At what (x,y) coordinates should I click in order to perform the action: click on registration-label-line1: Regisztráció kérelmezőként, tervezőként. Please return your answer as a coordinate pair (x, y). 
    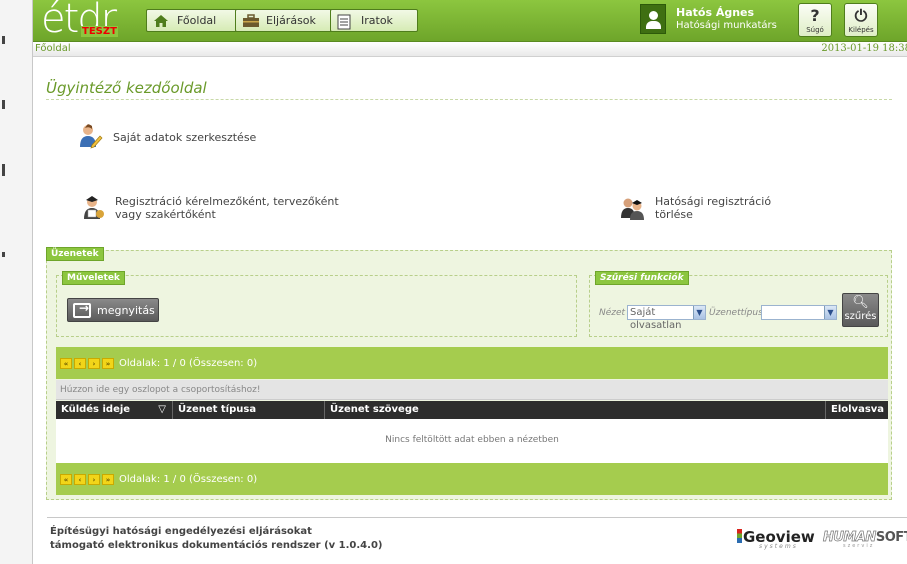
    Looking at the image, I should click on (227, 201).